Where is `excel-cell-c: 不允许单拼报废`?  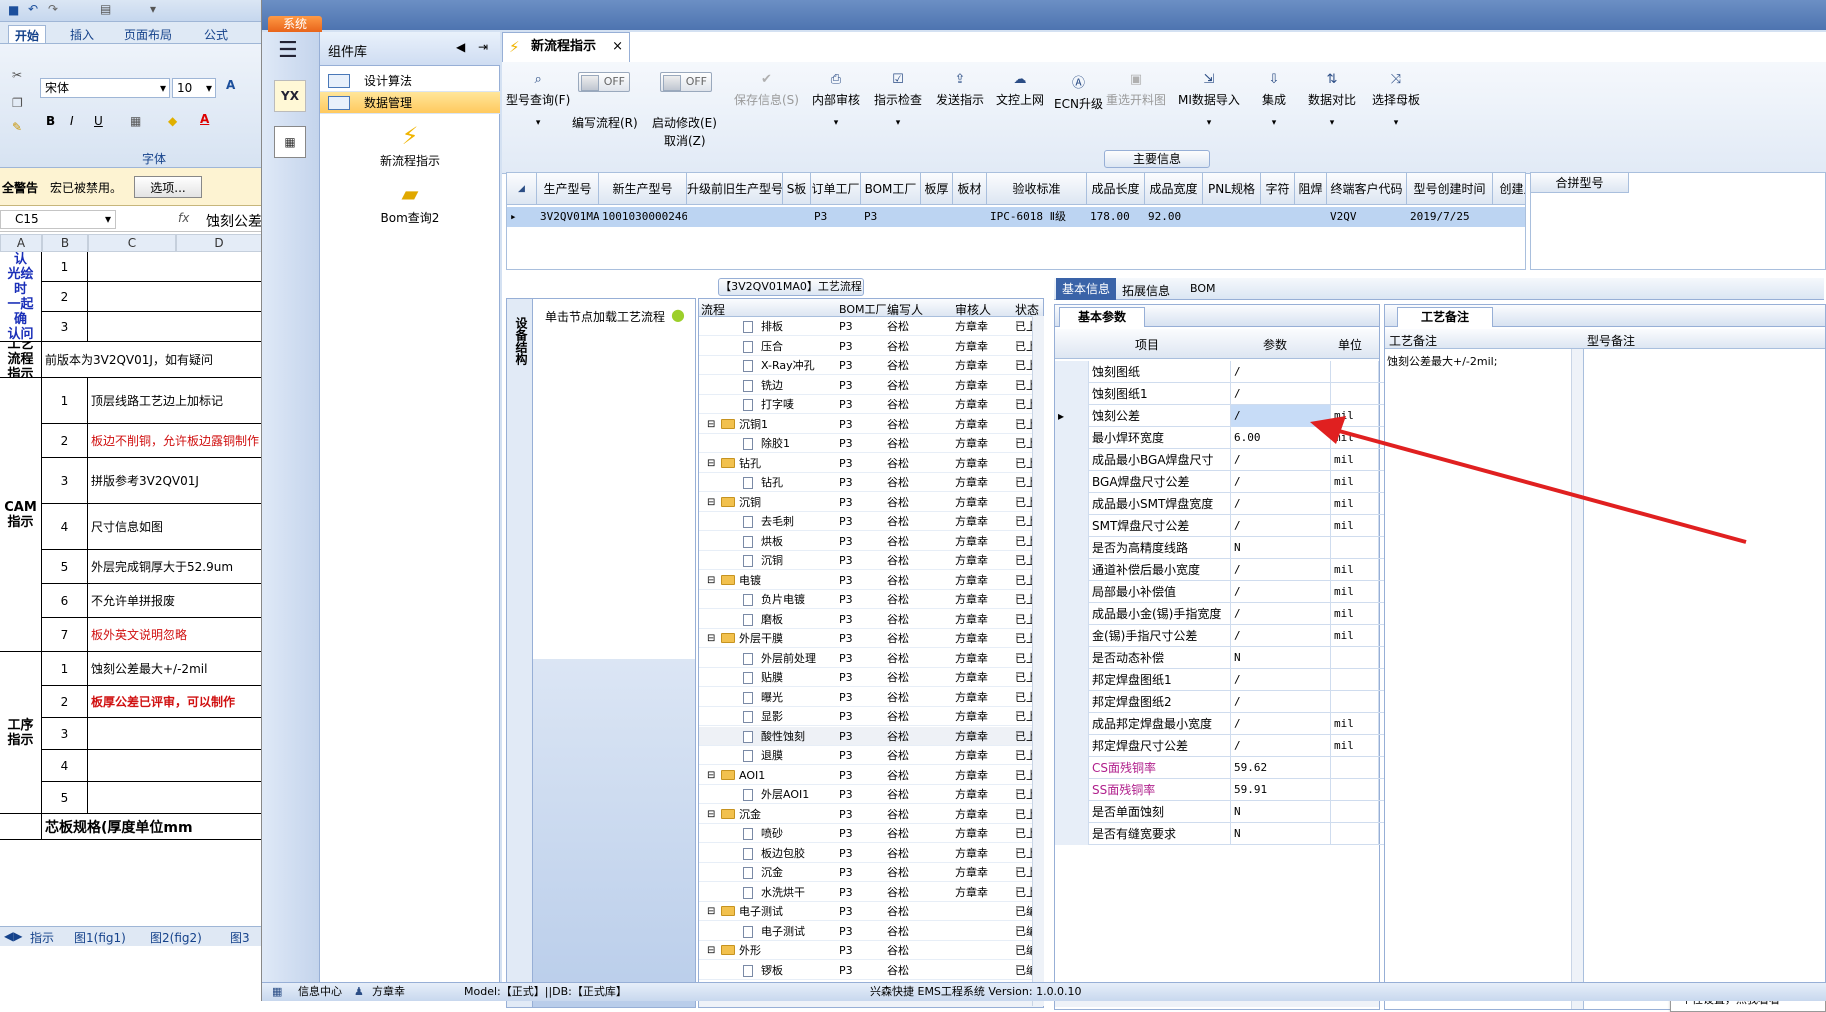 excel-cell-c: 不允许单拼报废 is located at coordinates (174, 601).